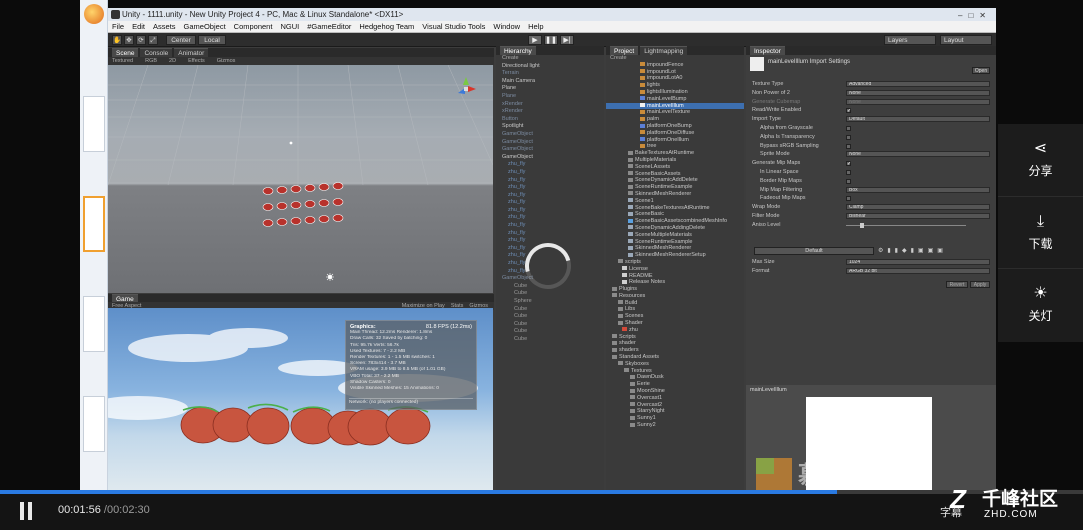 This screenshot has width=1083, height=530. What do you see at coordinates (918, 119) in the screenshot?
I see `inspector-dropdown: Default` at bounding box center [918, 119].